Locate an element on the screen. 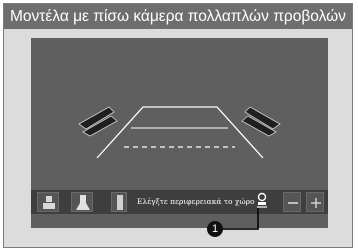 The width and height of the screenshot is (358, 252). left-distance-chevrons is located at coordinates (98, 121).